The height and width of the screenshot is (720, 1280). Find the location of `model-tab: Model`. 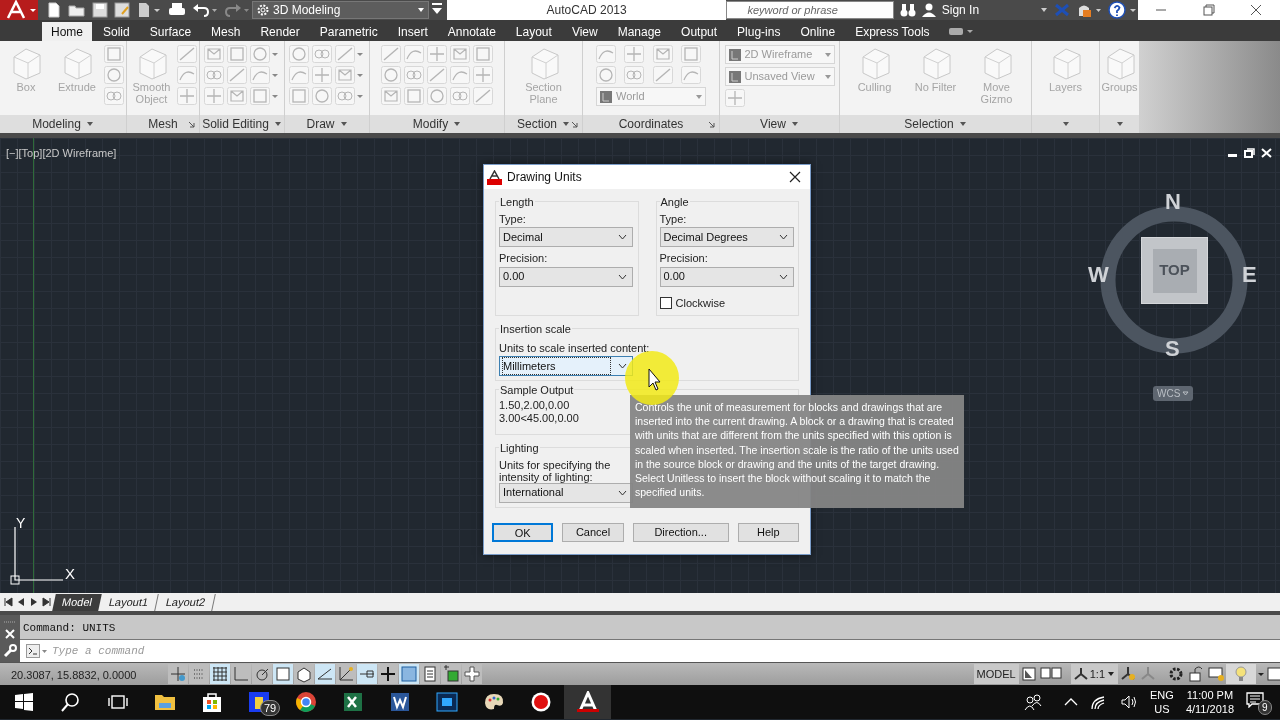

model-tab: Model is located at coordinates (77, 602).